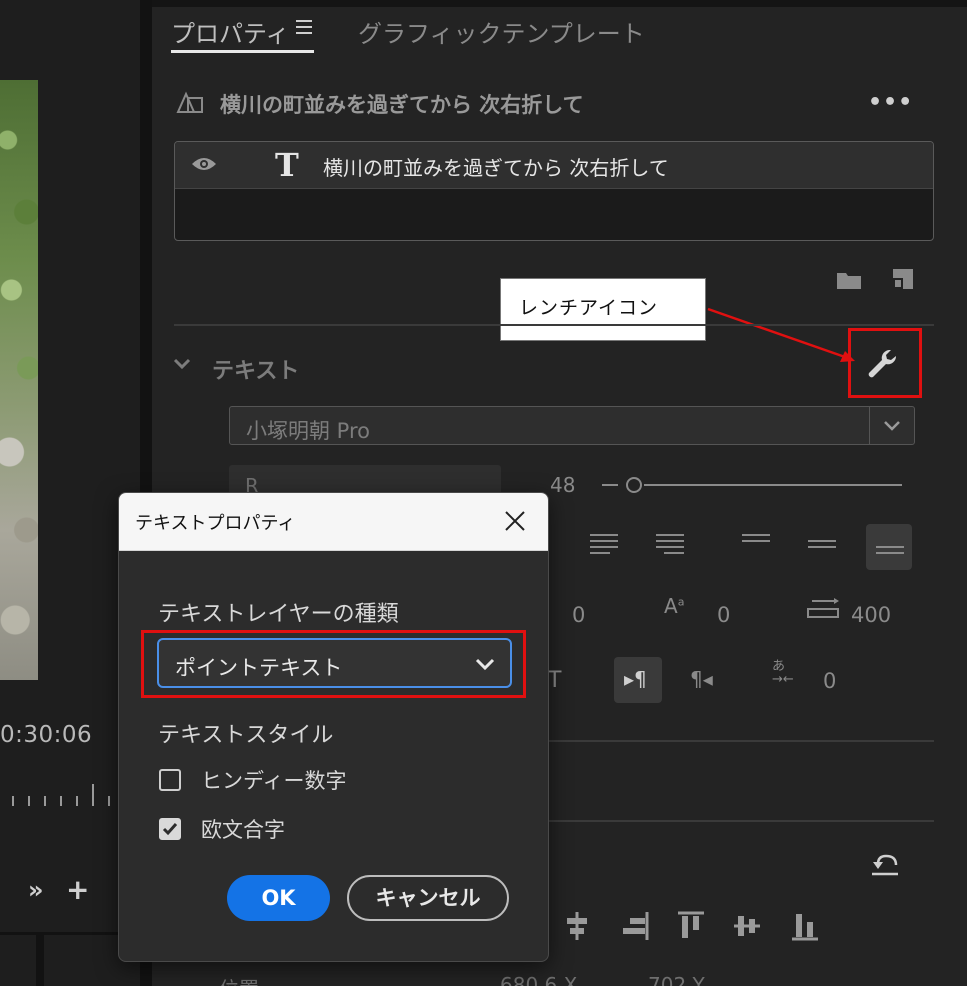 The height and width of the screenshot is (986, 967). I want to click on reset-icon, so click(885, 865).